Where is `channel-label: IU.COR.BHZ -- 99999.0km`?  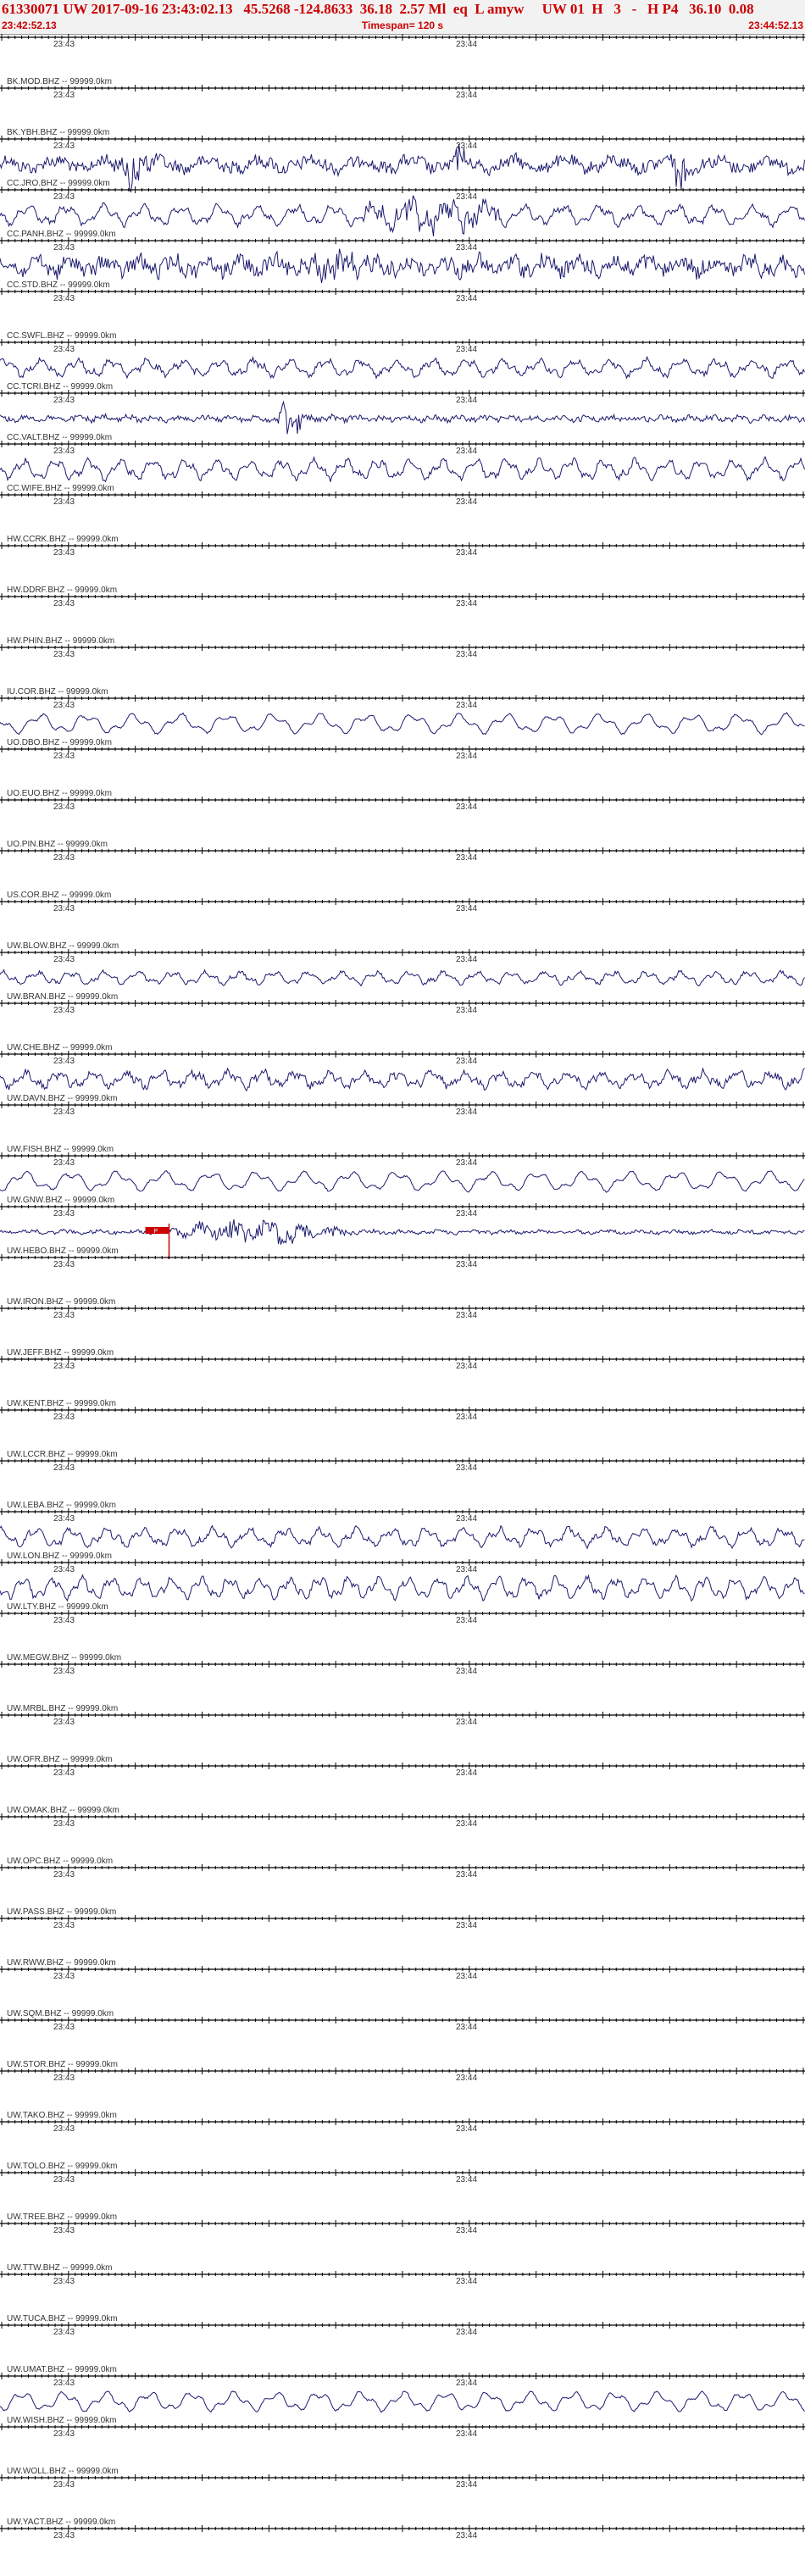 channel-label: IU.COR.BHZ -- 99999.0km is located at coordinates (57, 692).